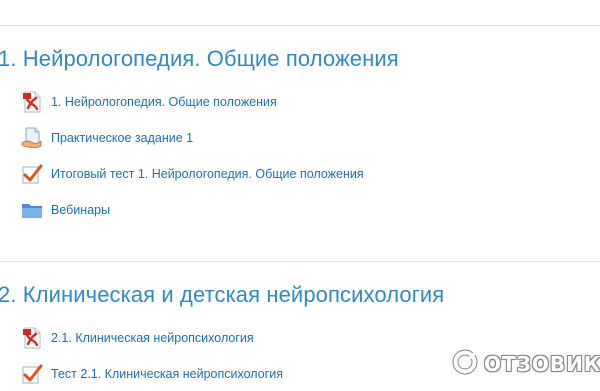  Describe the element at coordinates (299, 59) in the screenshot. I see `section-title: 1. Нейрологопедия. Общие положения` at that location.